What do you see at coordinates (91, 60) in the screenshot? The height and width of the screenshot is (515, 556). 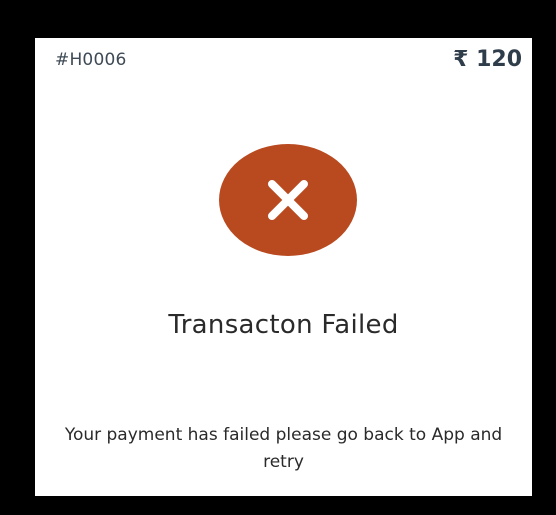 I see `order-id: #H0006` at bounding box center [91, 60].